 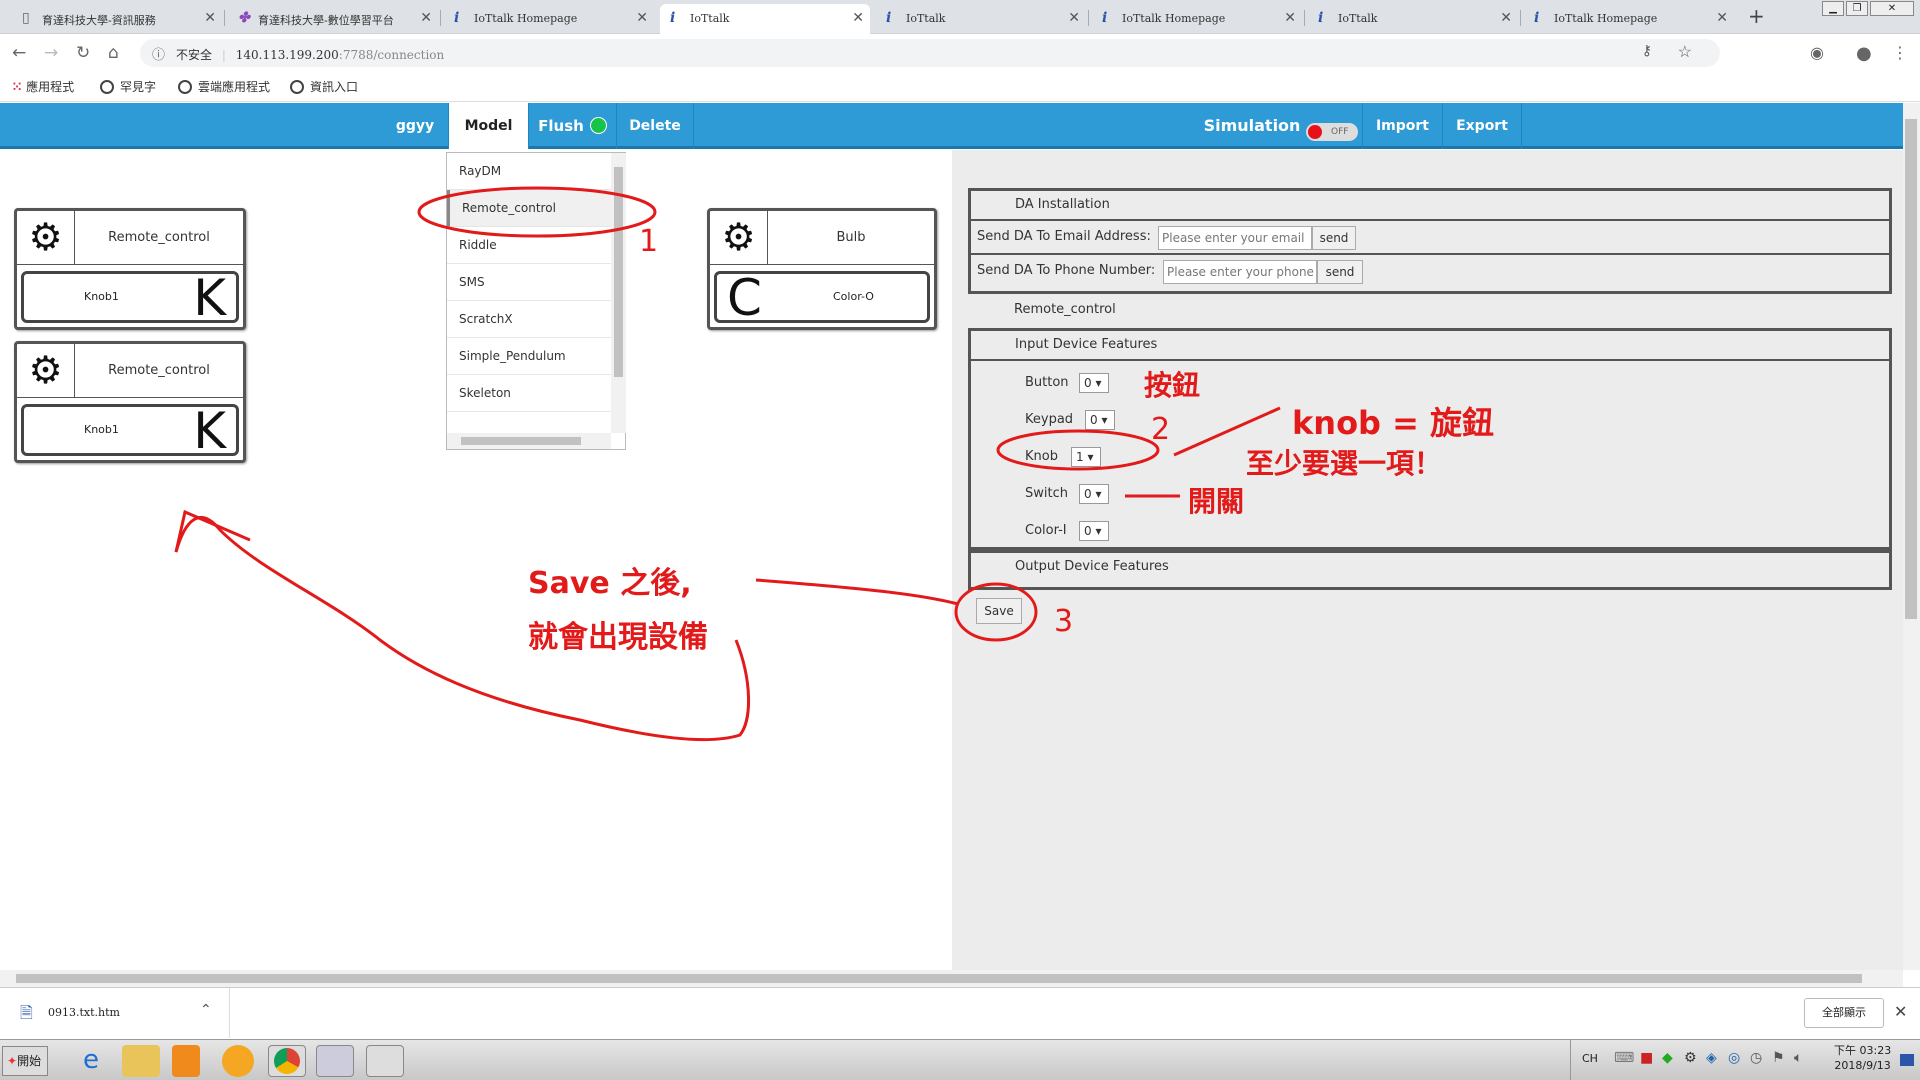 I want to click on show-all-downloads-button: 全部顯示, so click(x=1844, y=1013).